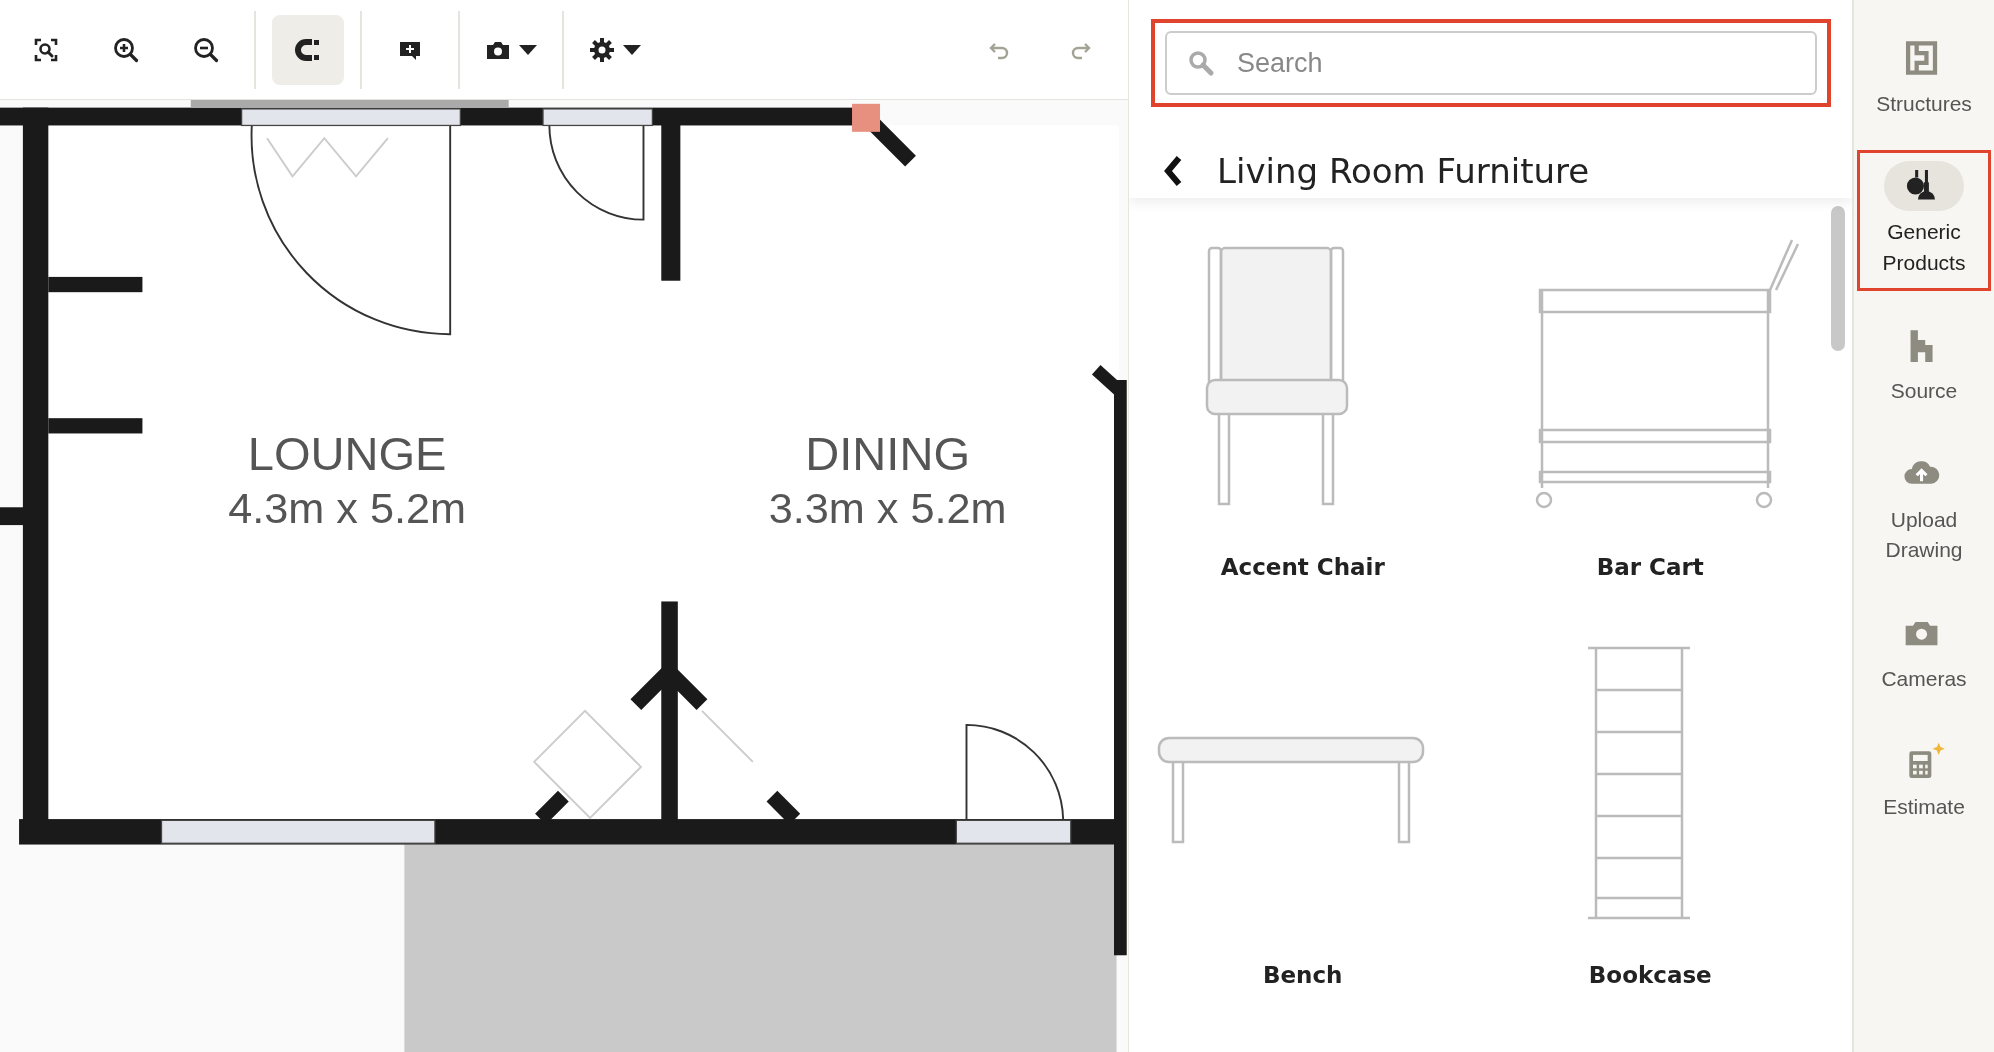 The height and width of the screenshot is (1052, 1994). Describe the element at coordinates (602, 49) in the screenshot. I see `gear-icon` at that location.